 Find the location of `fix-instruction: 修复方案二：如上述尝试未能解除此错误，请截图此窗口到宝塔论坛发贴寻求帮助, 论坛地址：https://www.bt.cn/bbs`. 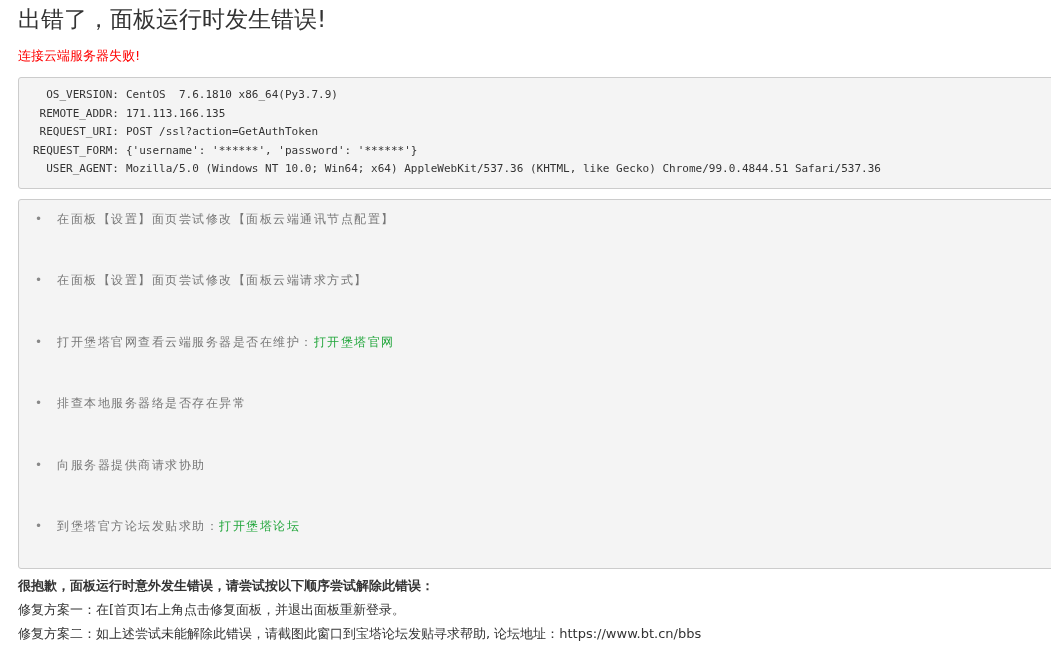

fix-instruction: 修复方案二：如上述尝试未能解除此错误，请截图此窗口到宝塔论坛发贴寻求帮助, 论坛地址：https://www.bt.cn/bbs is located at coordinates (360, 634).